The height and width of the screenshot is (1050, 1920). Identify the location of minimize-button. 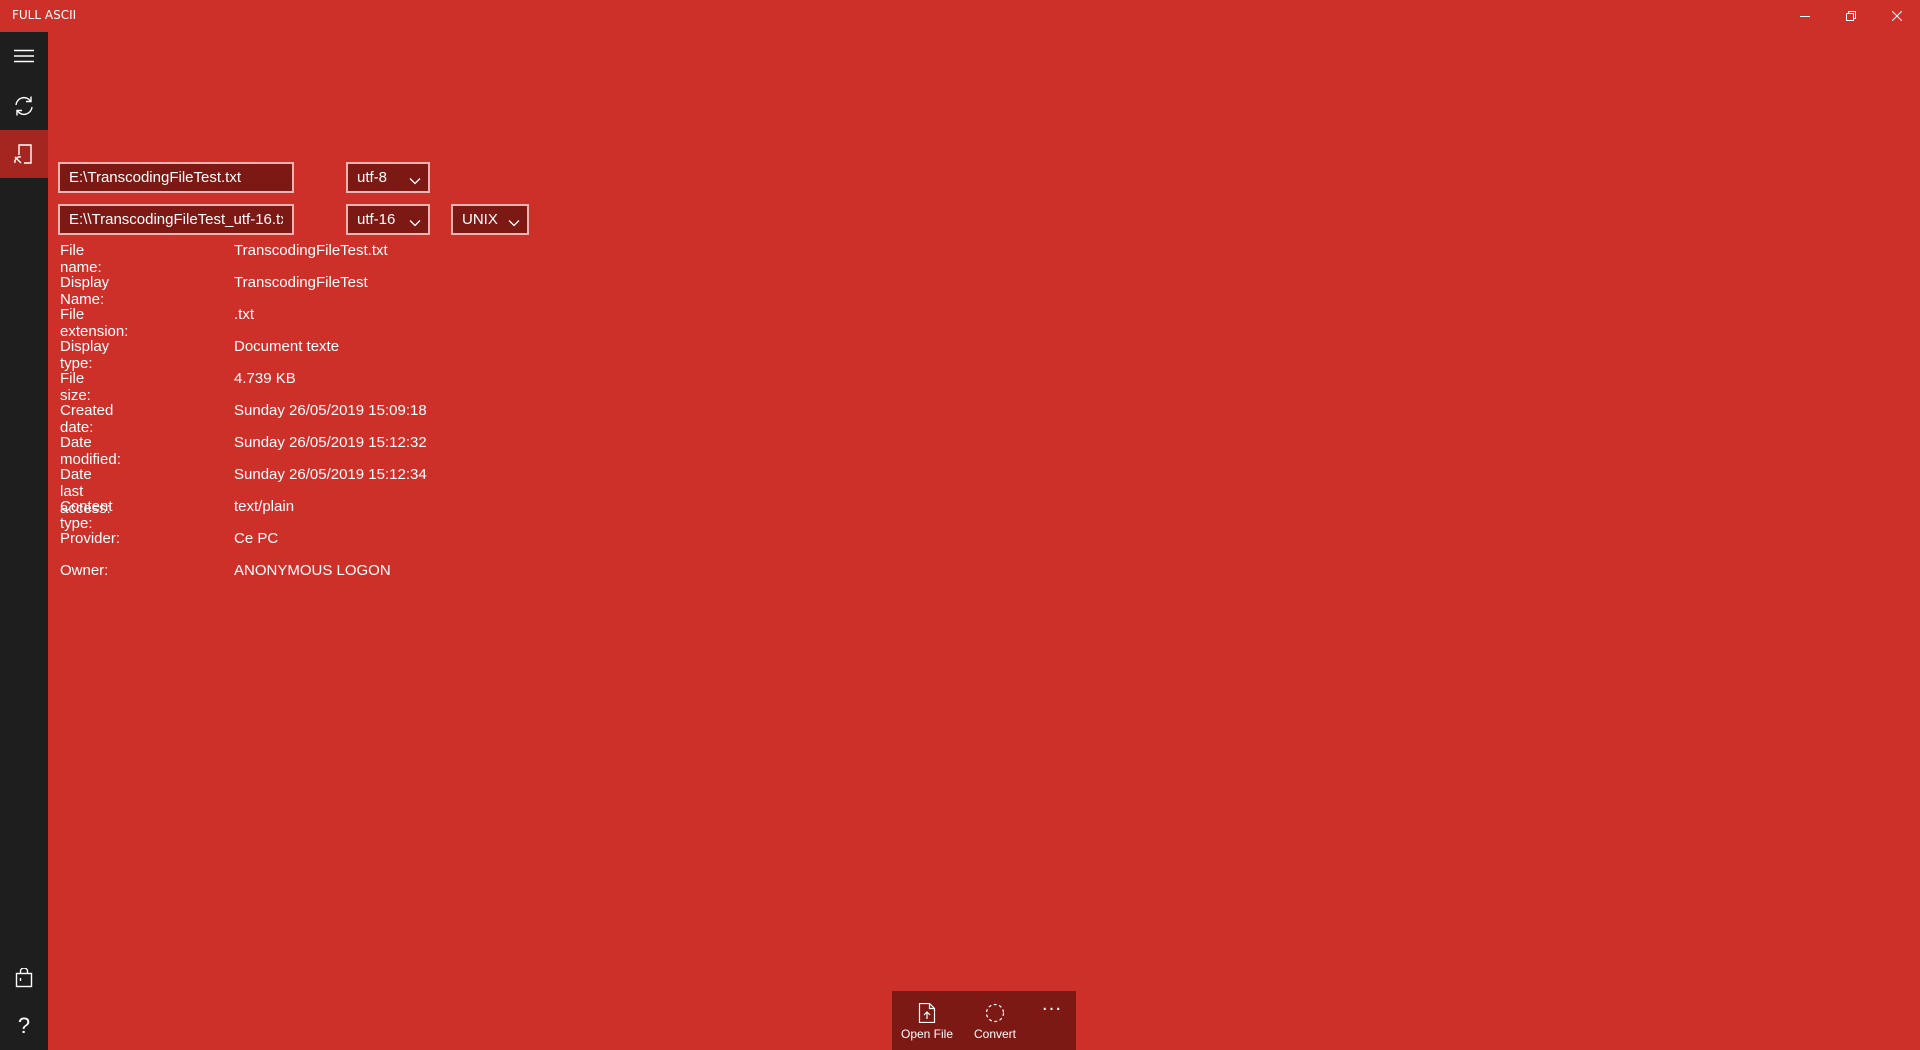
(1805, 16).